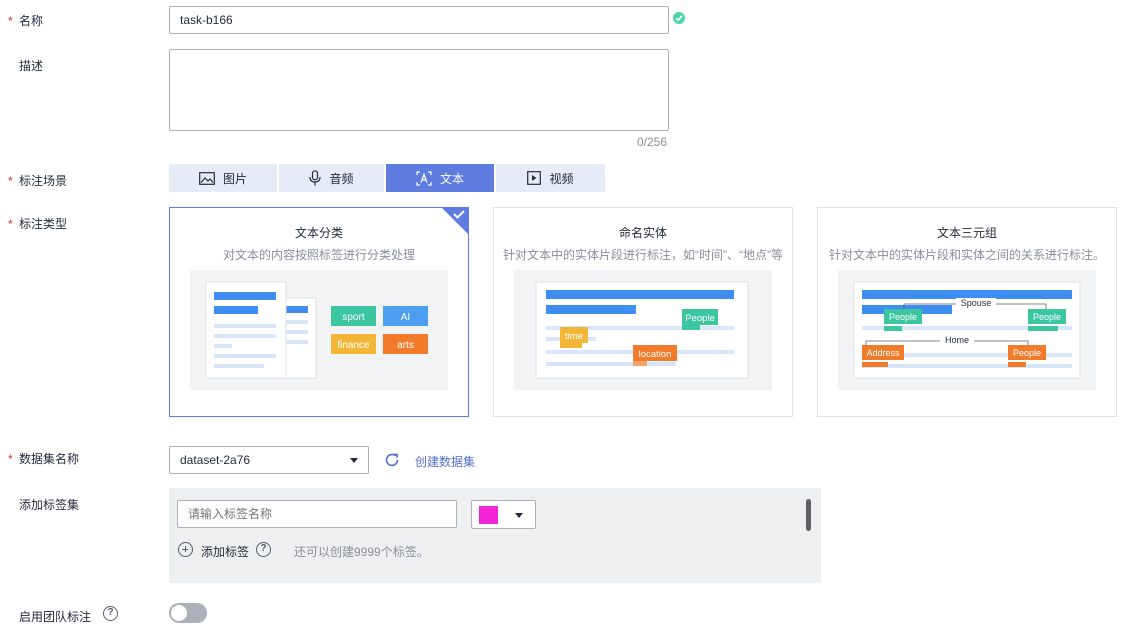 This screenshot has height=641, width=1123. Describe the element at coordinates (883, 353) in the screenshot. I see `tag-address: Address` at that location.